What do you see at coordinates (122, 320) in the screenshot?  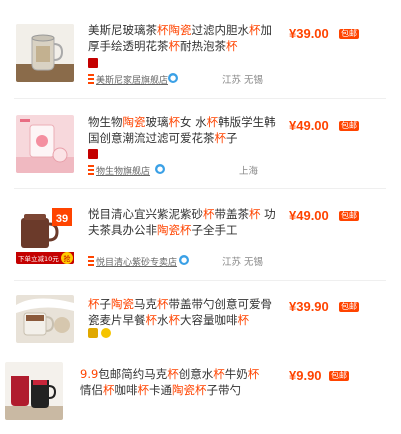 I see `title-text: 麦片早餐` at bounding box center [122, 320].